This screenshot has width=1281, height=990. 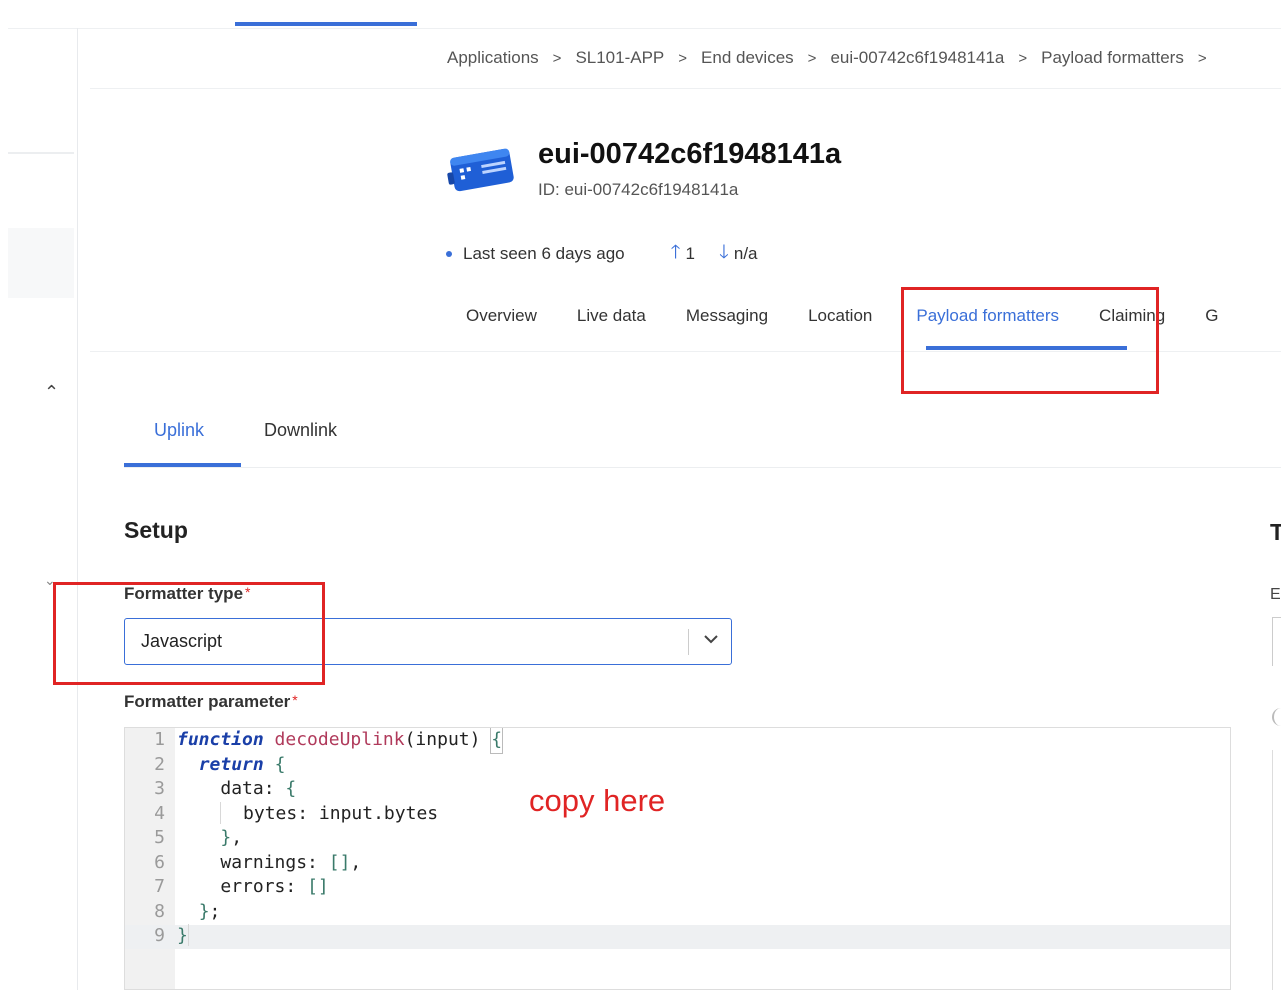 I want to click on arrow-up-icon: 🡑, so click(x=675, y=252).